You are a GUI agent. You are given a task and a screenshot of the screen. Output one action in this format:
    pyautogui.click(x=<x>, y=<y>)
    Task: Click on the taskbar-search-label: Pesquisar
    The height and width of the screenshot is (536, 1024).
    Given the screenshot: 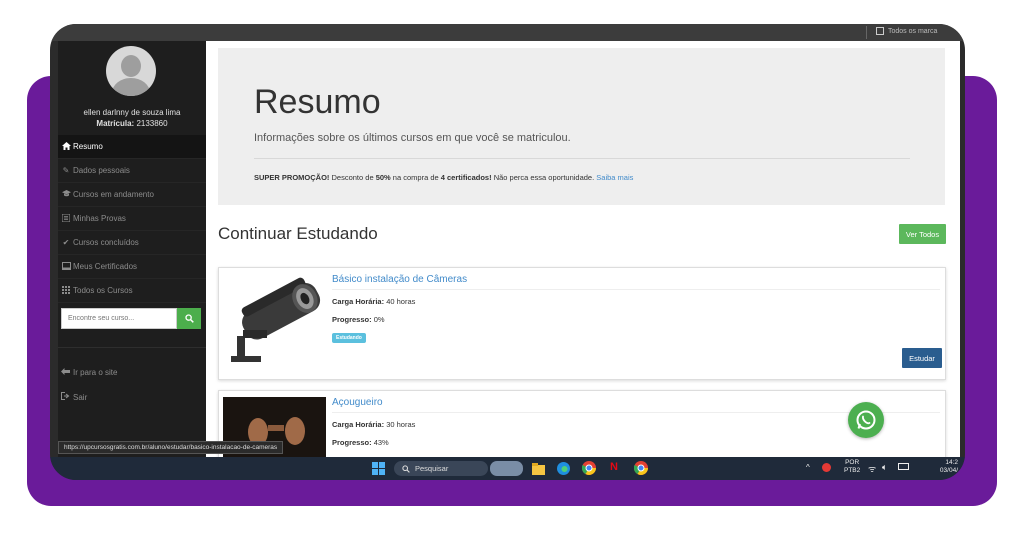 What is the action you would take?
    pyautogui.click(x=432, y=468)
    